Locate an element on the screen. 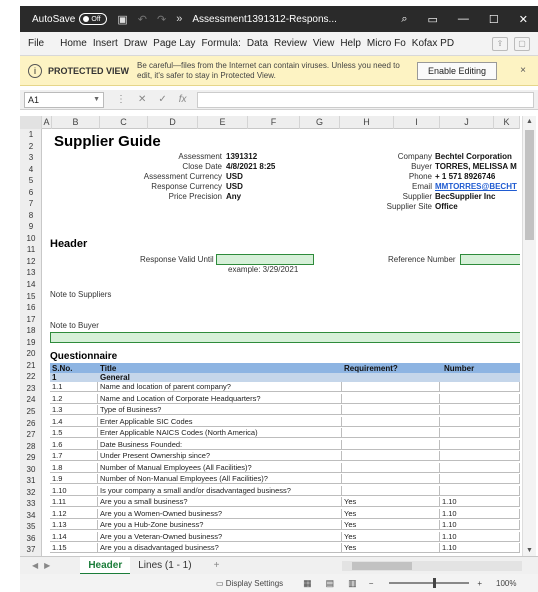 The height and width of the screenshot is (592, 538). tab-view: View is located at coordinates (324, 43).